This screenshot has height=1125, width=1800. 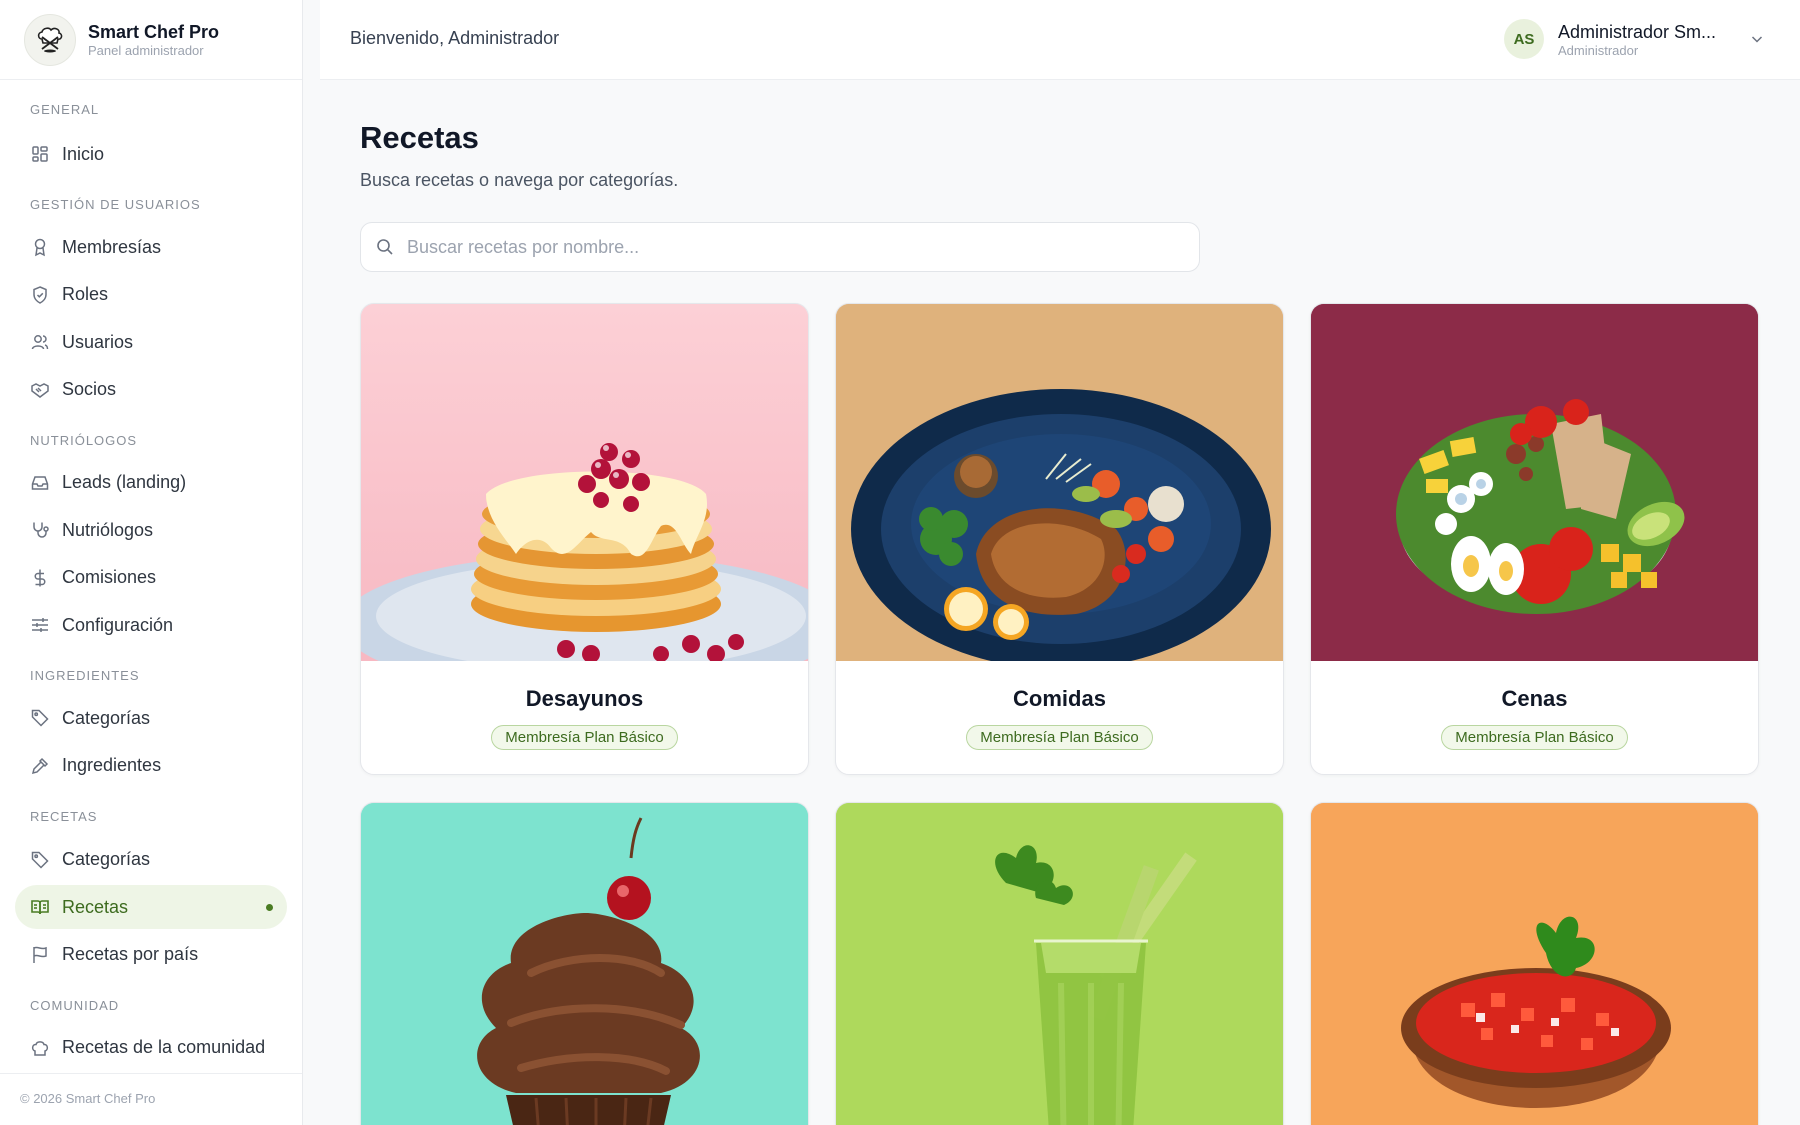 What do you see at coordinates (1059, 698) in the screenshot?
I see `card-title: Comidas` at bounding box center [1059, 698].